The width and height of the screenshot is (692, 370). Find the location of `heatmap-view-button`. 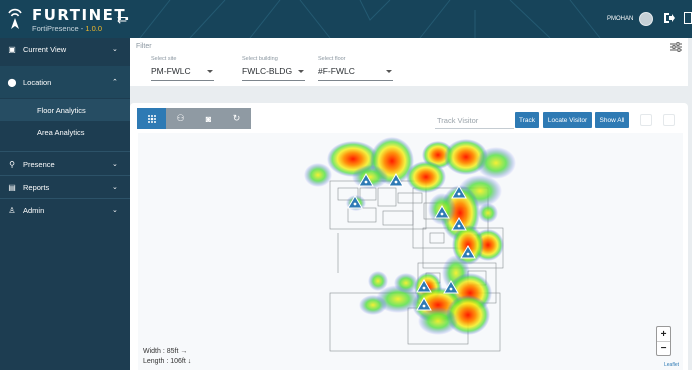

heatmap-view-button is located at coordinates (151, 118).